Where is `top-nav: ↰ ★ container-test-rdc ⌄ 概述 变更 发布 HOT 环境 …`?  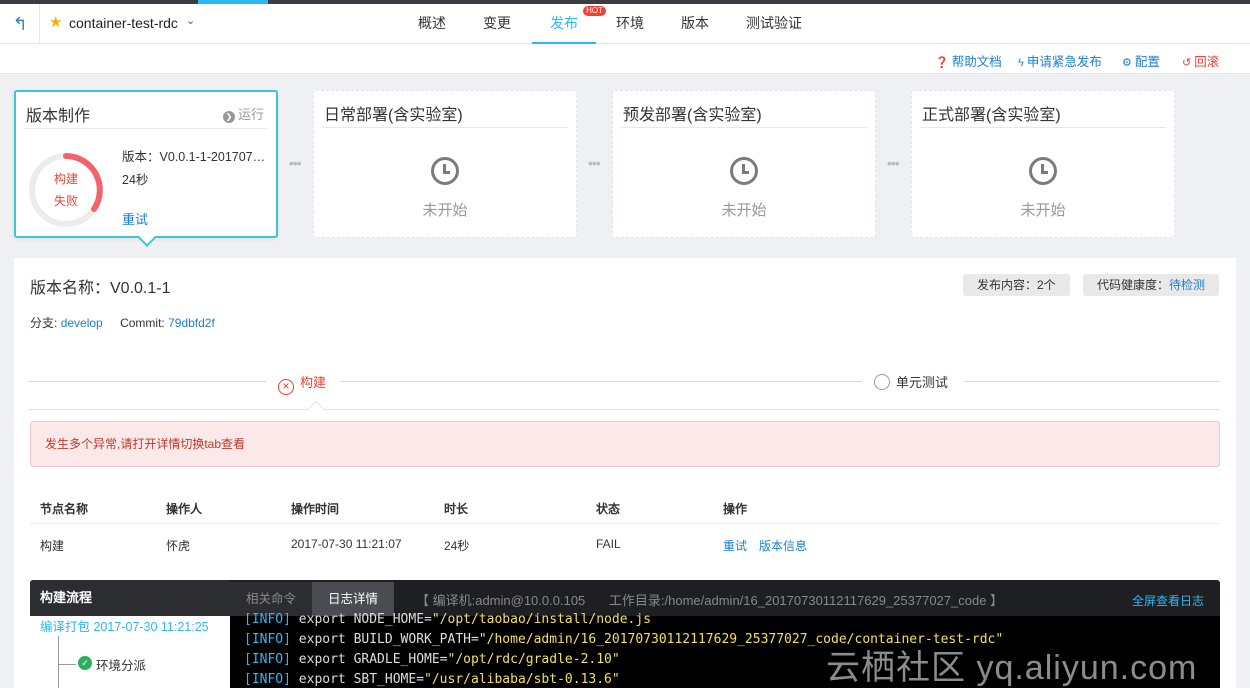 top-nav: ↰ ★ container-test-rdc ⌄ 概述 变更 发布 HOT 环境 … is located at coordinates (625, 24).